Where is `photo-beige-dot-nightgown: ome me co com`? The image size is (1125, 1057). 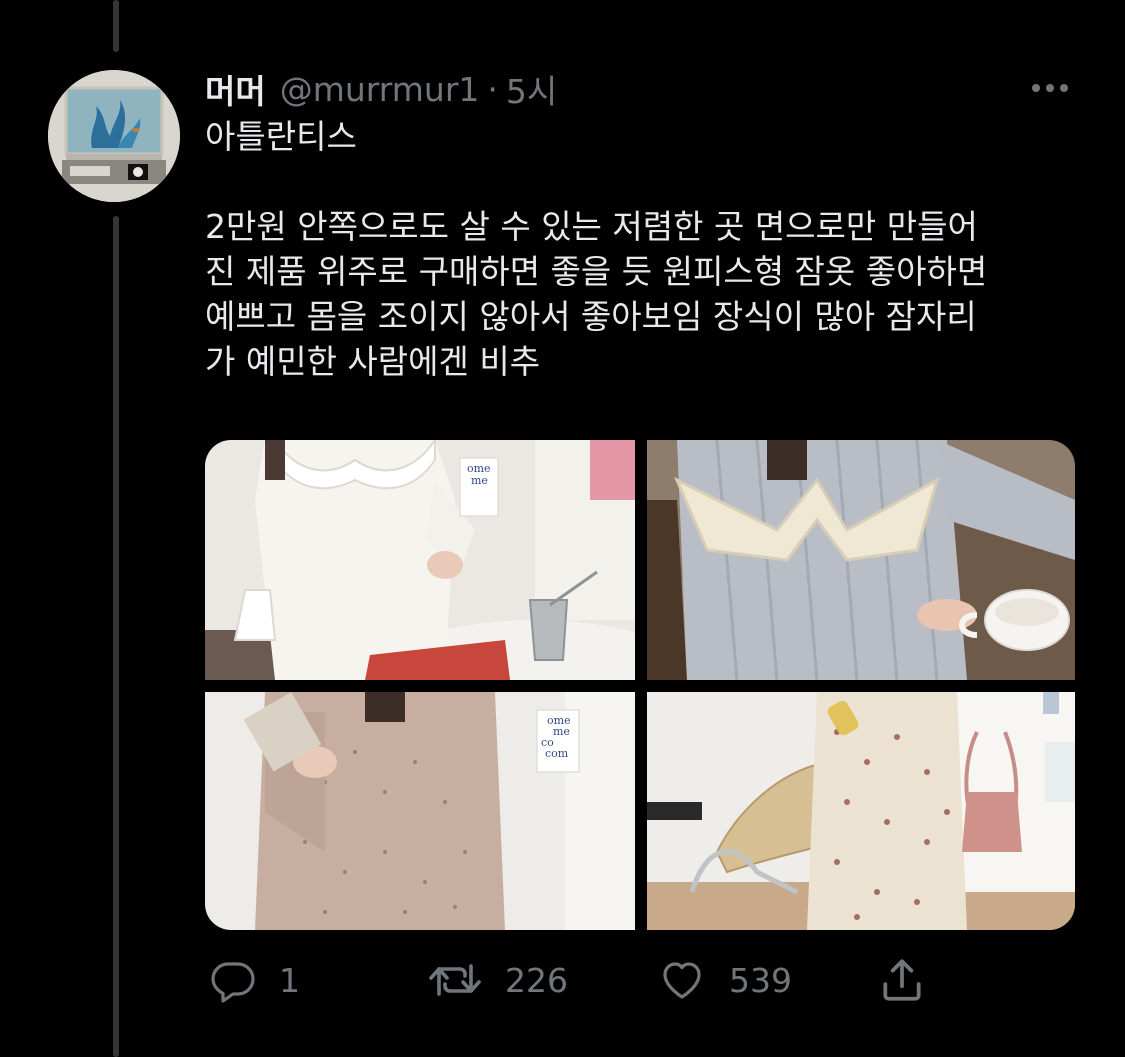
photo-beige-dot-nightgown: ome me co com is located at coordinates (420, 811).